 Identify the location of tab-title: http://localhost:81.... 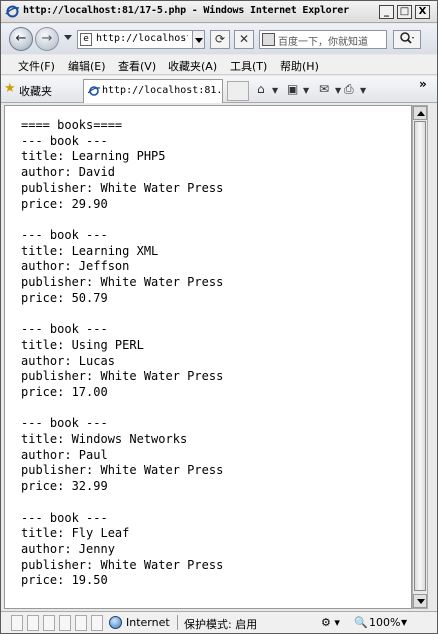
(161, 90).